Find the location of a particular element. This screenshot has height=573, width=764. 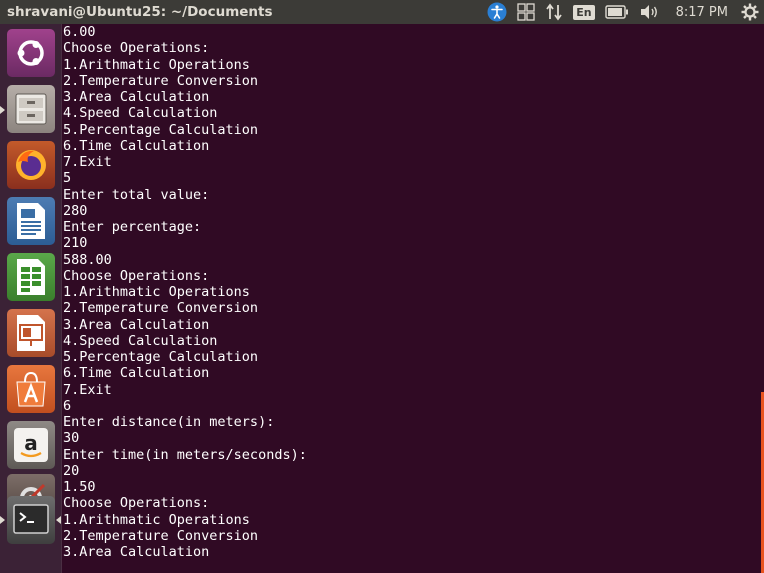

terminal-line: 5 is located at coordinates (67, 178).